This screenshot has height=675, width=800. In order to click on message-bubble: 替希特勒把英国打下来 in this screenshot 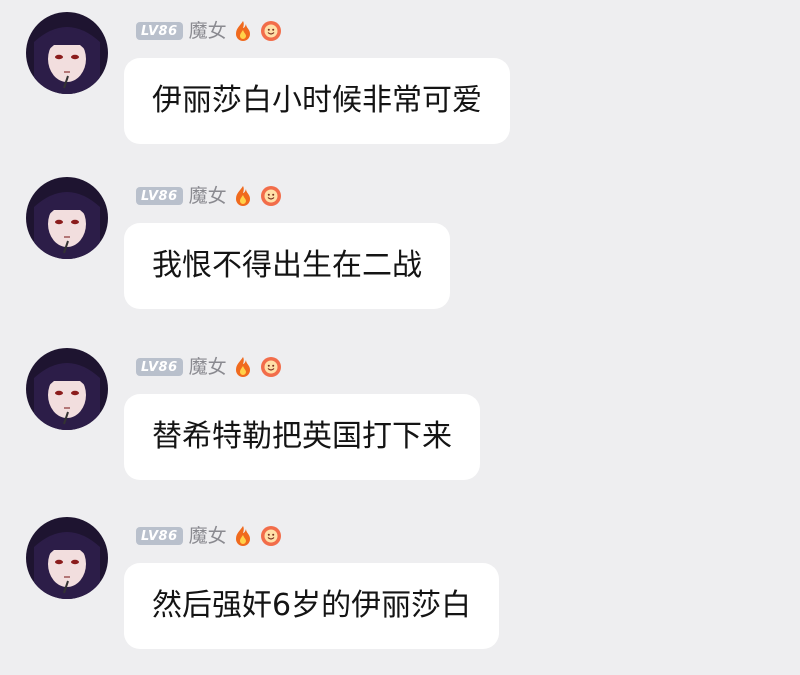, I will do `click(302, 437)`.